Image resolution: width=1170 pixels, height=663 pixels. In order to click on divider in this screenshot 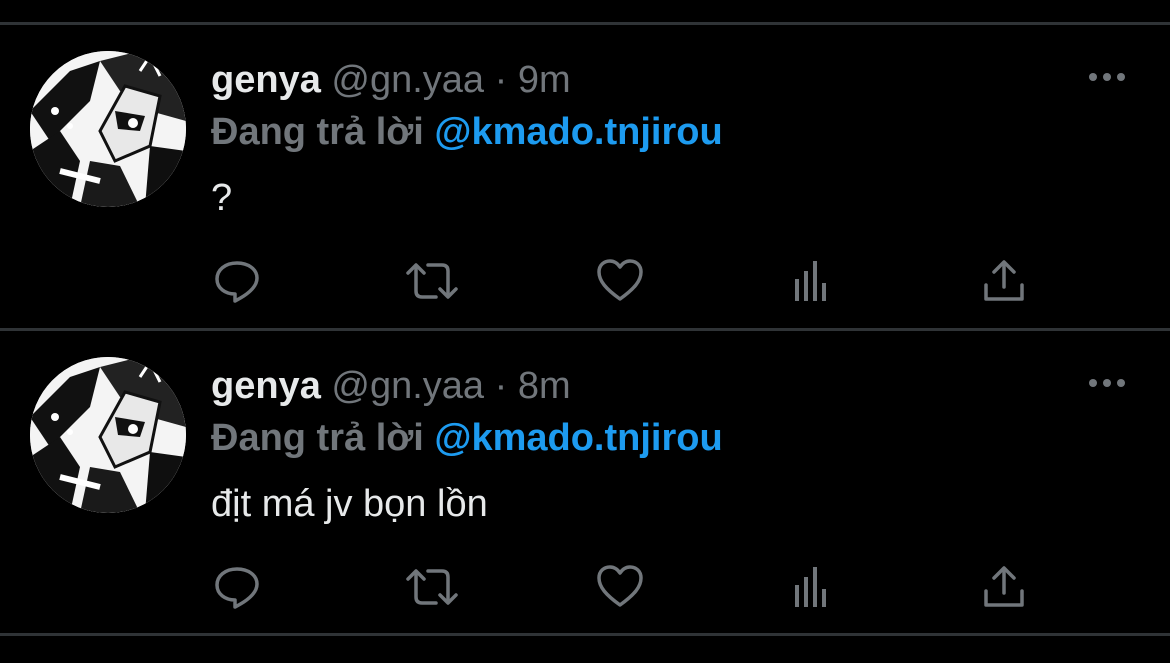, I will do `click(585, 634)`.